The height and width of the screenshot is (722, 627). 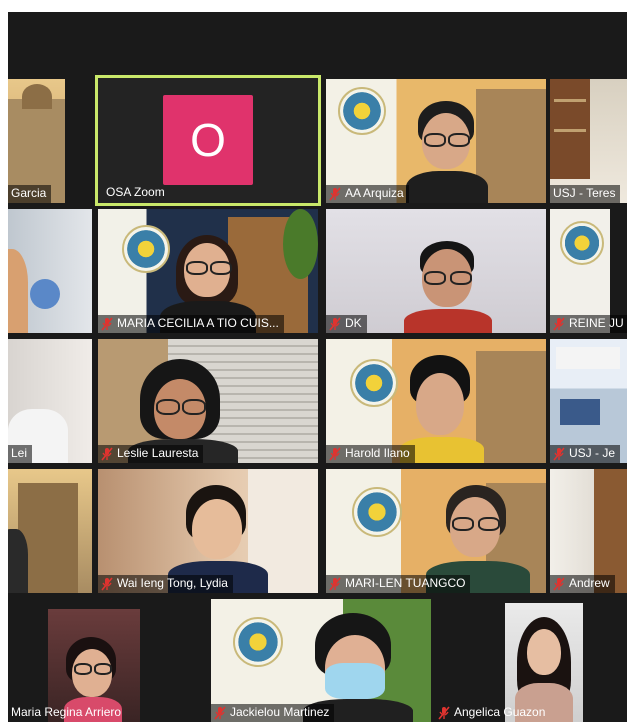 I want to click on participant-name: OSA Zoom, so click(x=135, y=192).